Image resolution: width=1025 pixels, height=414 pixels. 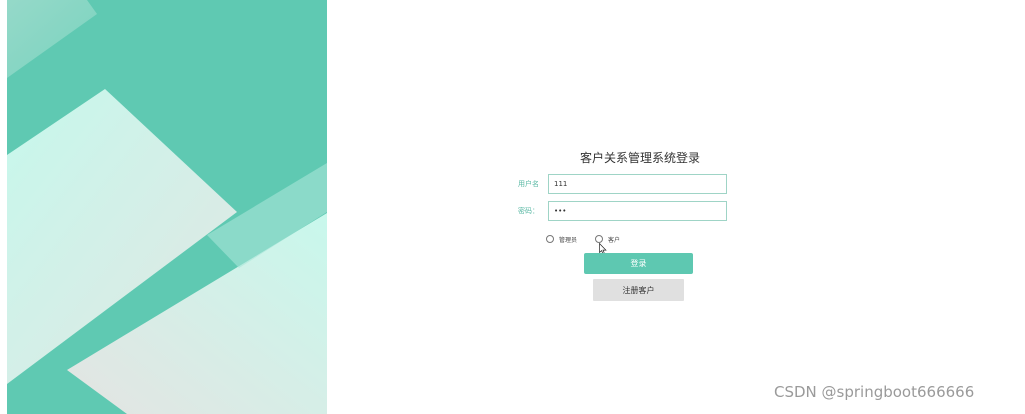 I want to click on customer-radio, so click(x=599, y=239).